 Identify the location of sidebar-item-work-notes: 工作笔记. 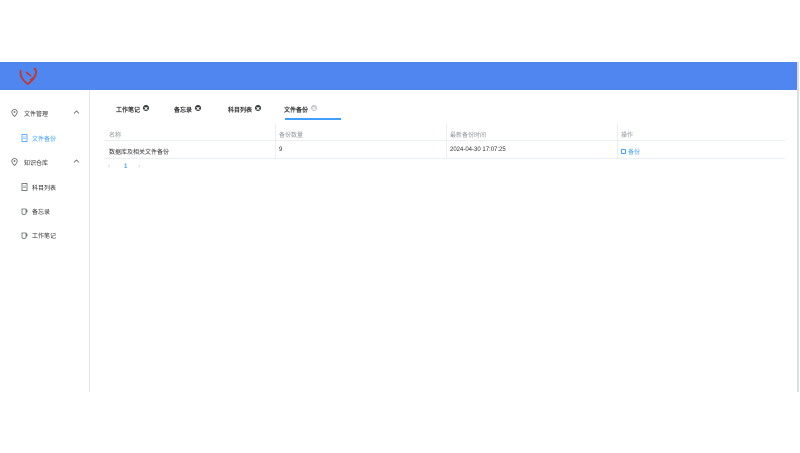
(44, 235).